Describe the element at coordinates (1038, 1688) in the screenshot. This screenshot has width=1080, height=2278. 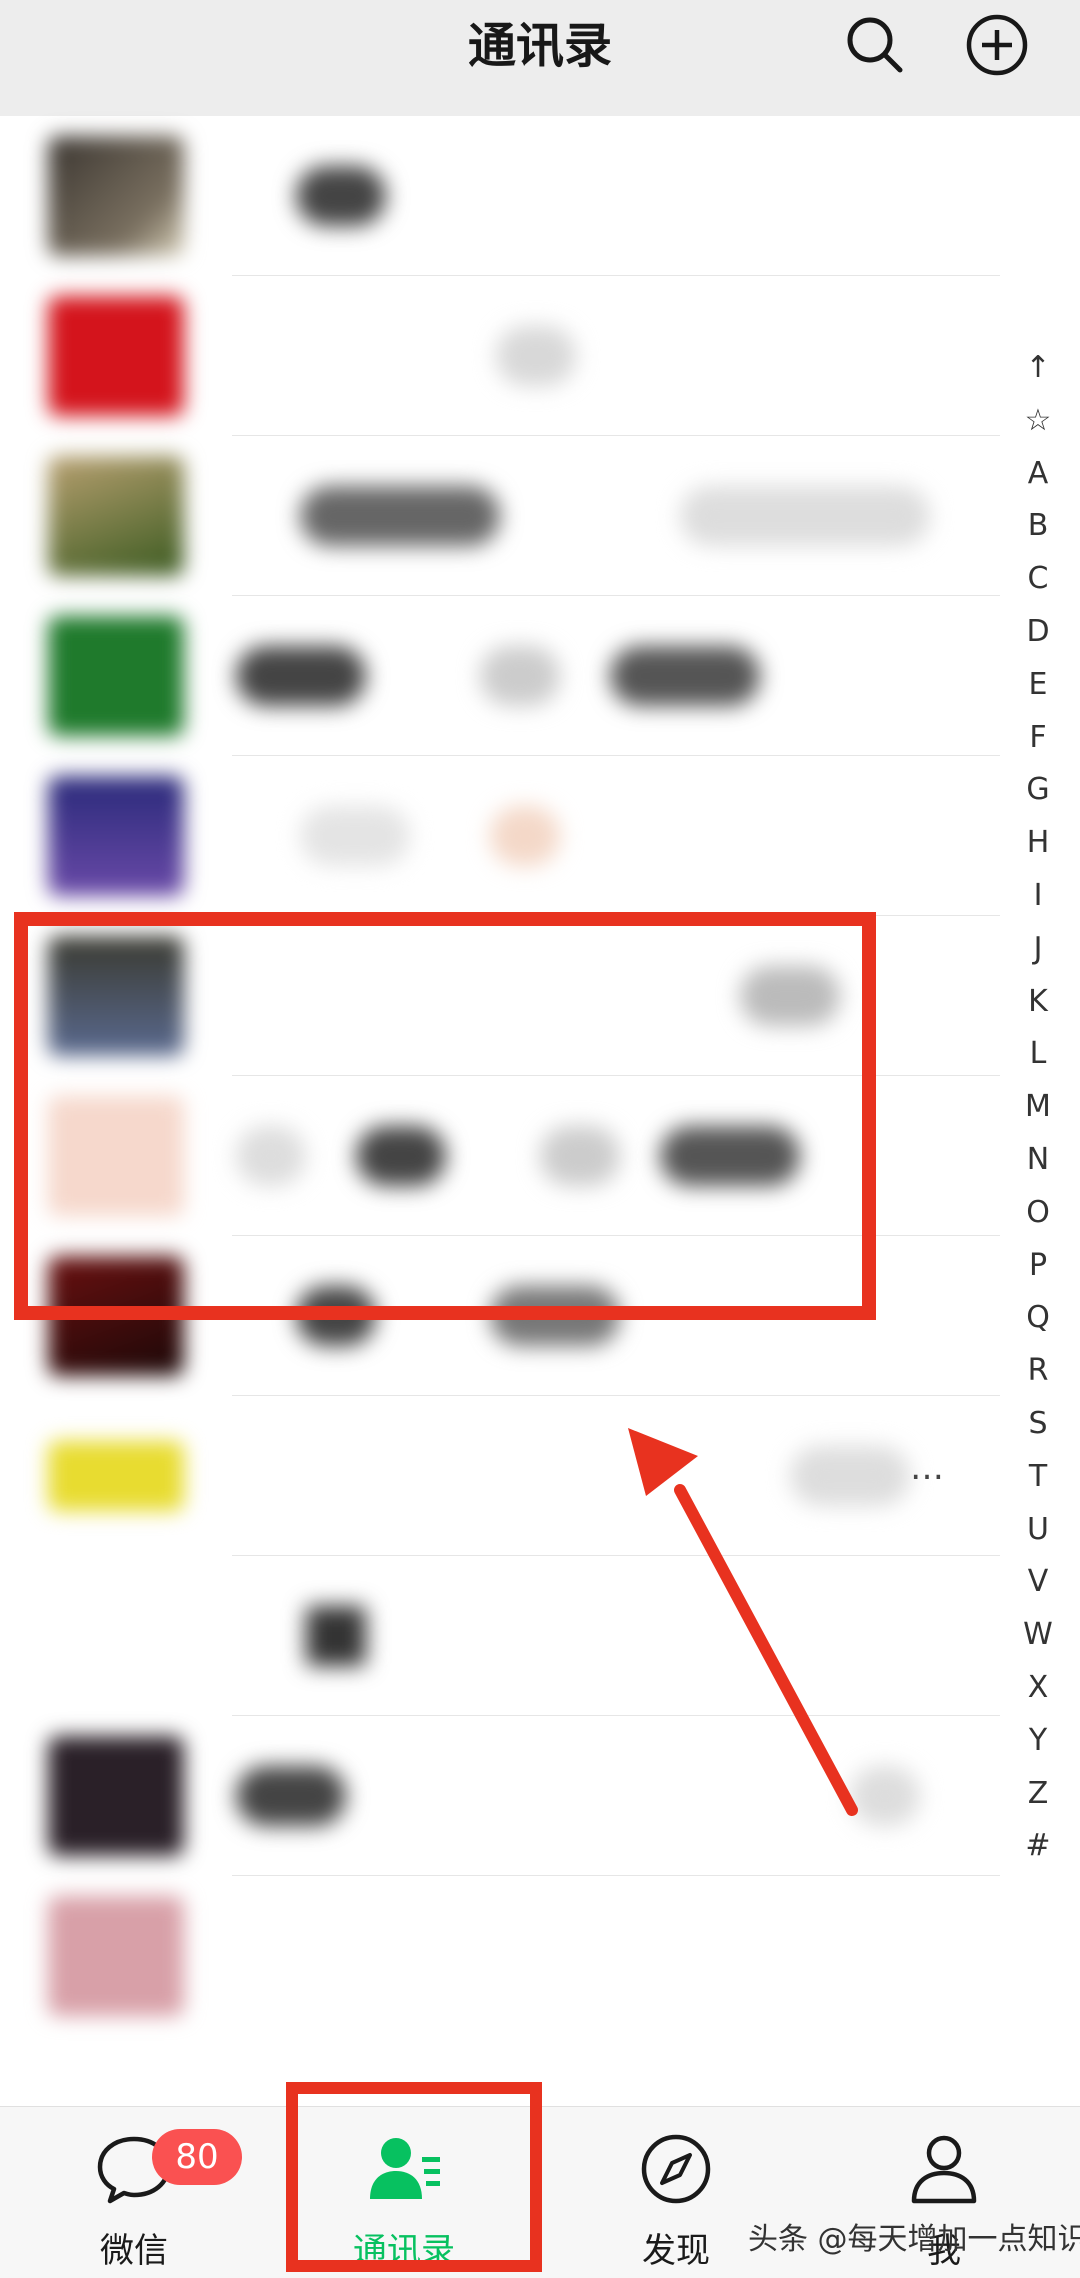
I see `index-letter: X` at that location.